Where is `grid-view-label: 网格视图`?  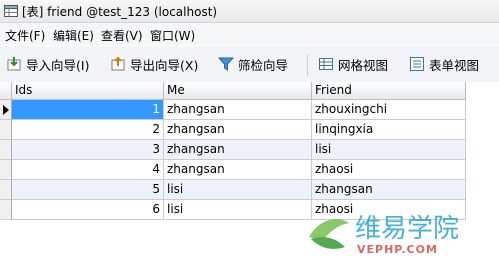
grid-view-label: 网格视图 is located at coordinates (363, 65).